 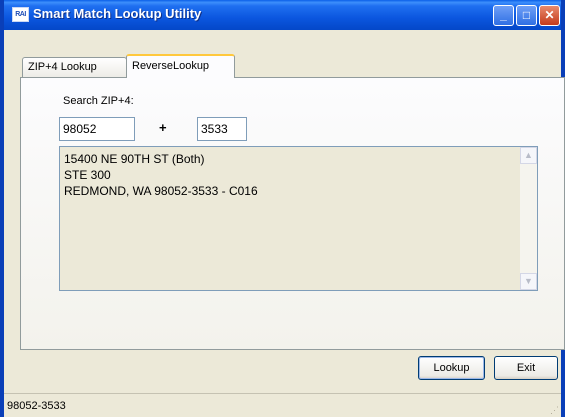 I want to click on plus-sign: +, so click(x=163, y=127).